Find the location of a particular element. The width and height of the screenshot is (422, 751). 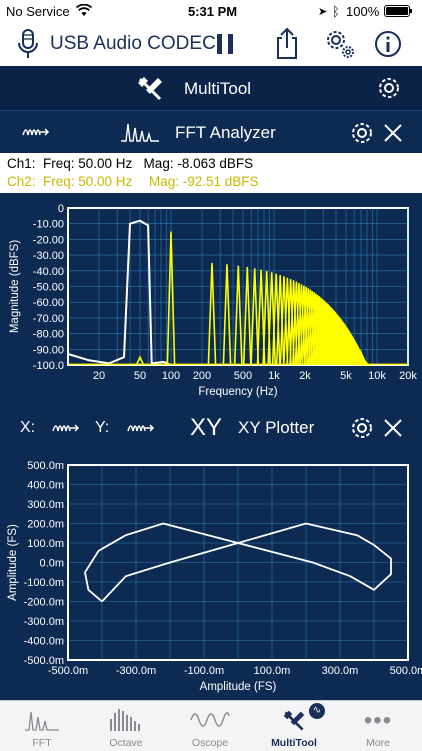

device-name: USB Audio CODEC is located at coordinates (133, 44).